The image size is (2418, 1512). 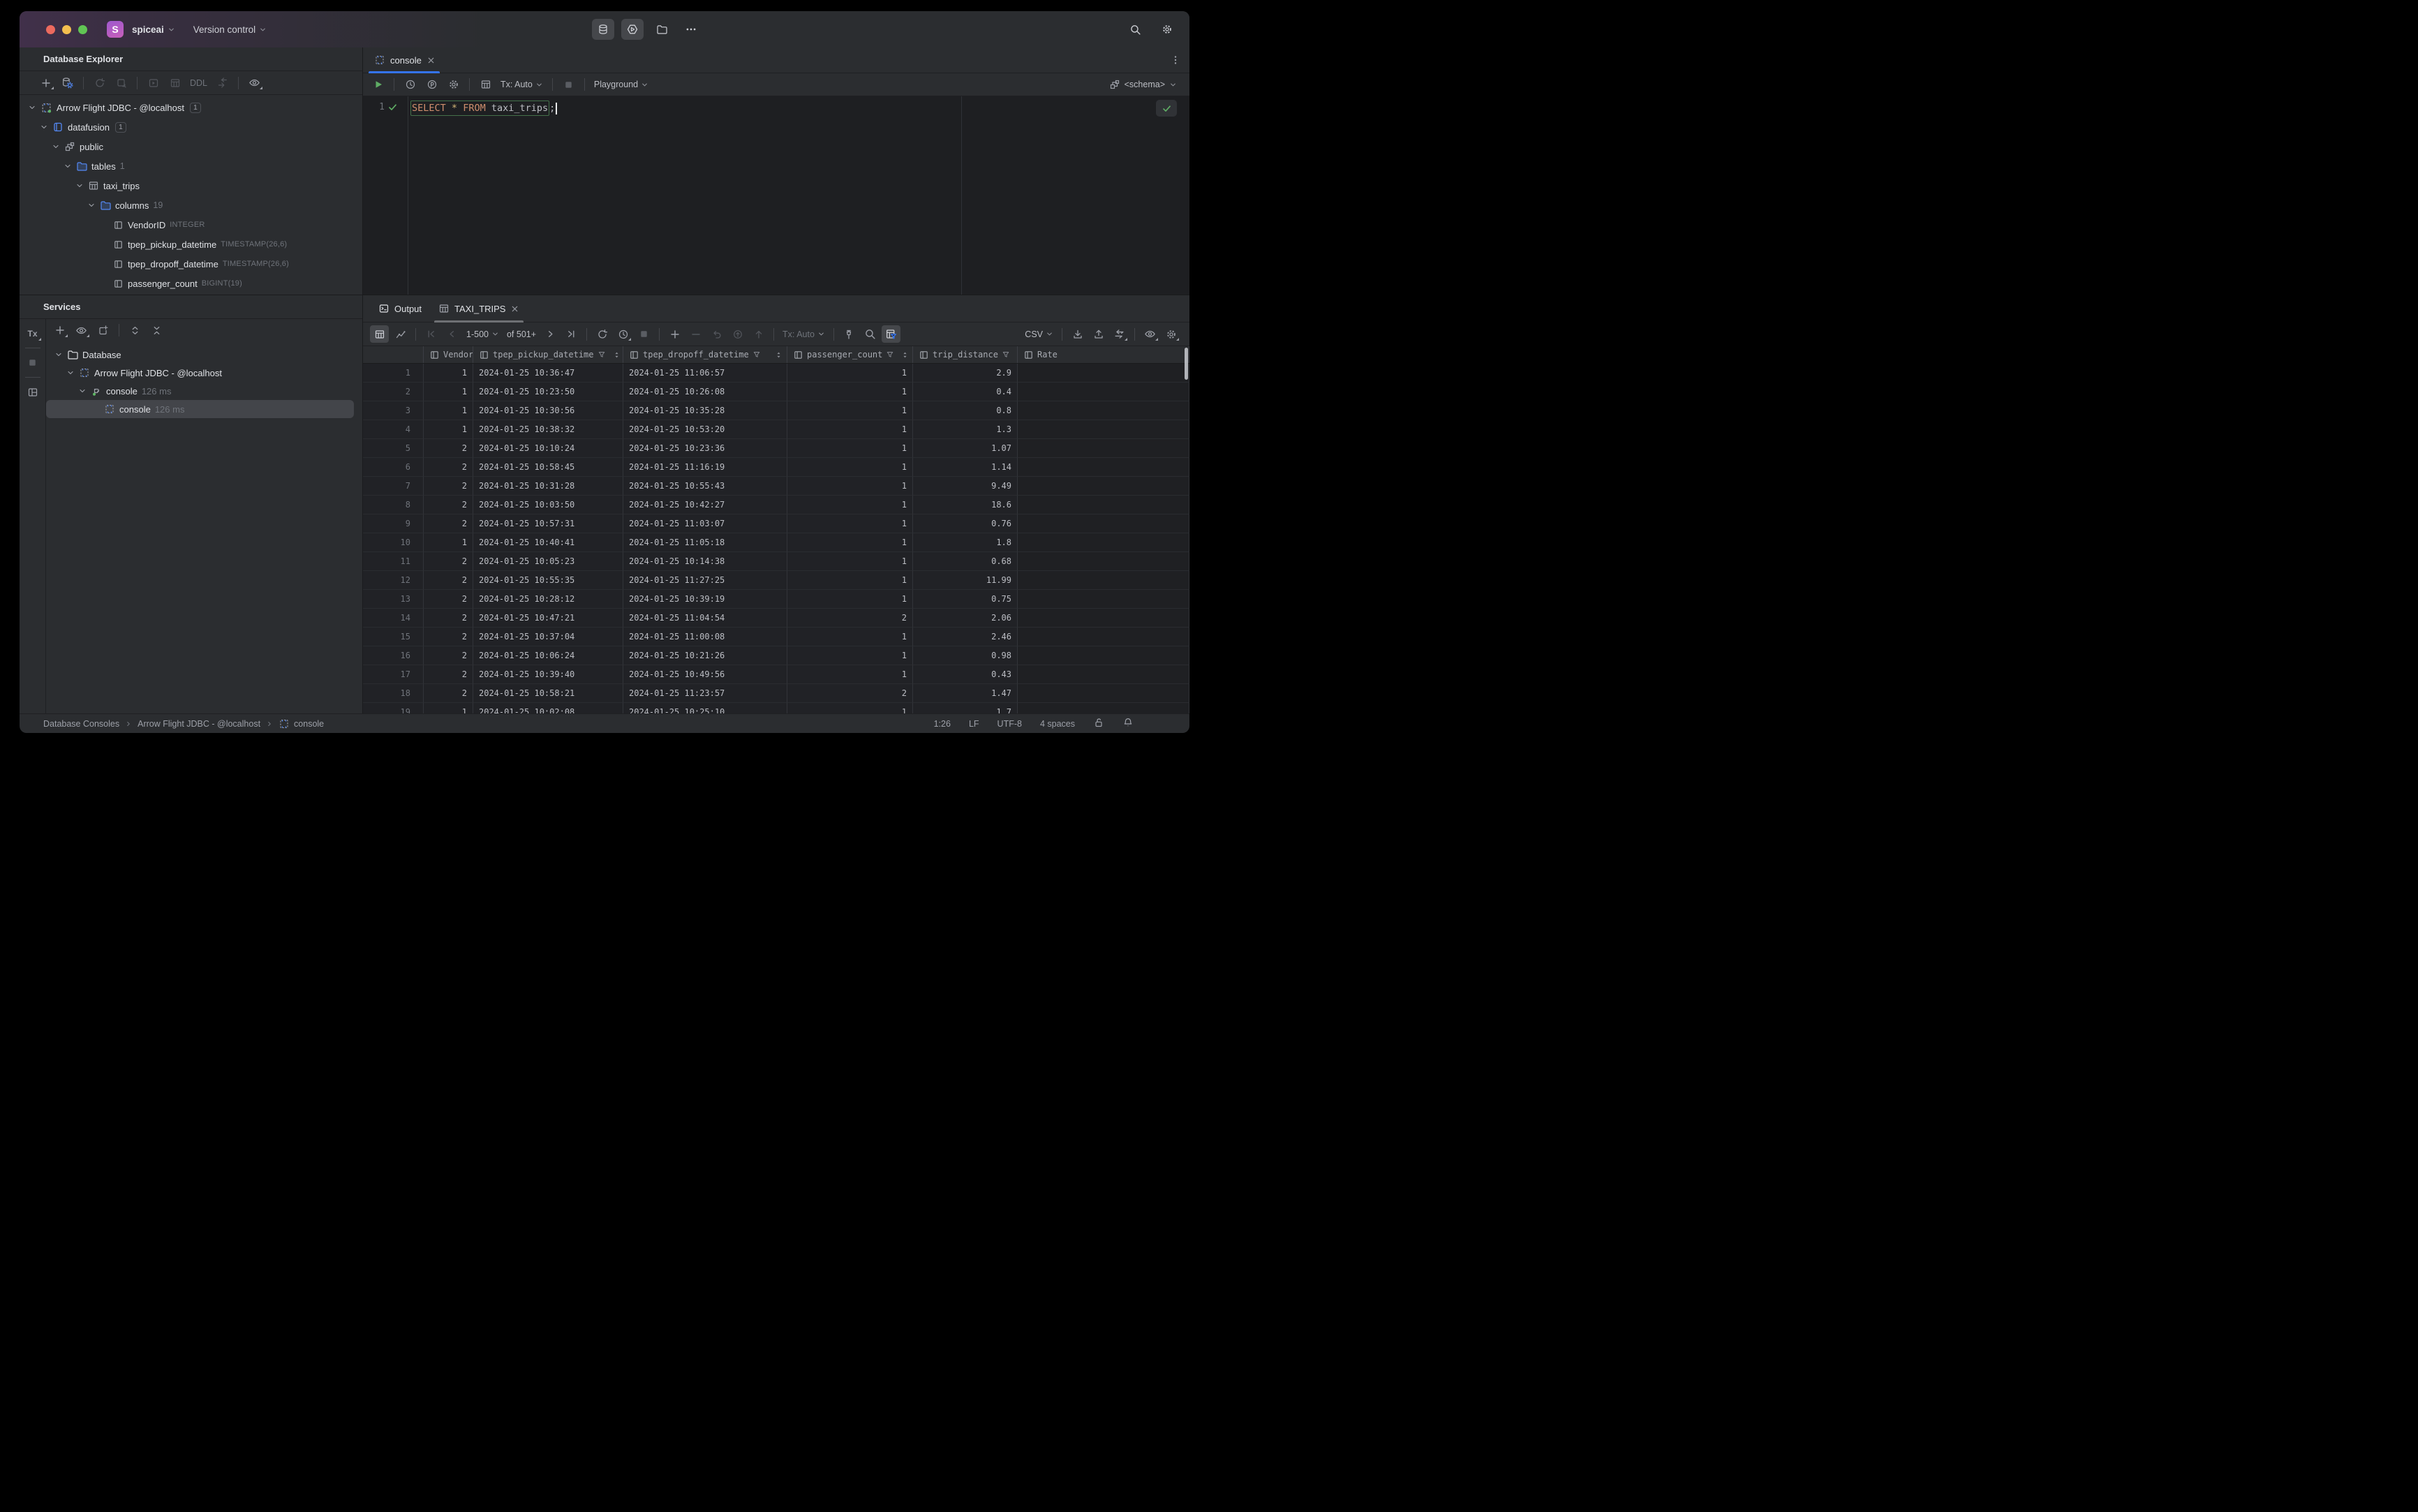 I want to click on unplug-button, so click(x=121, y=82).